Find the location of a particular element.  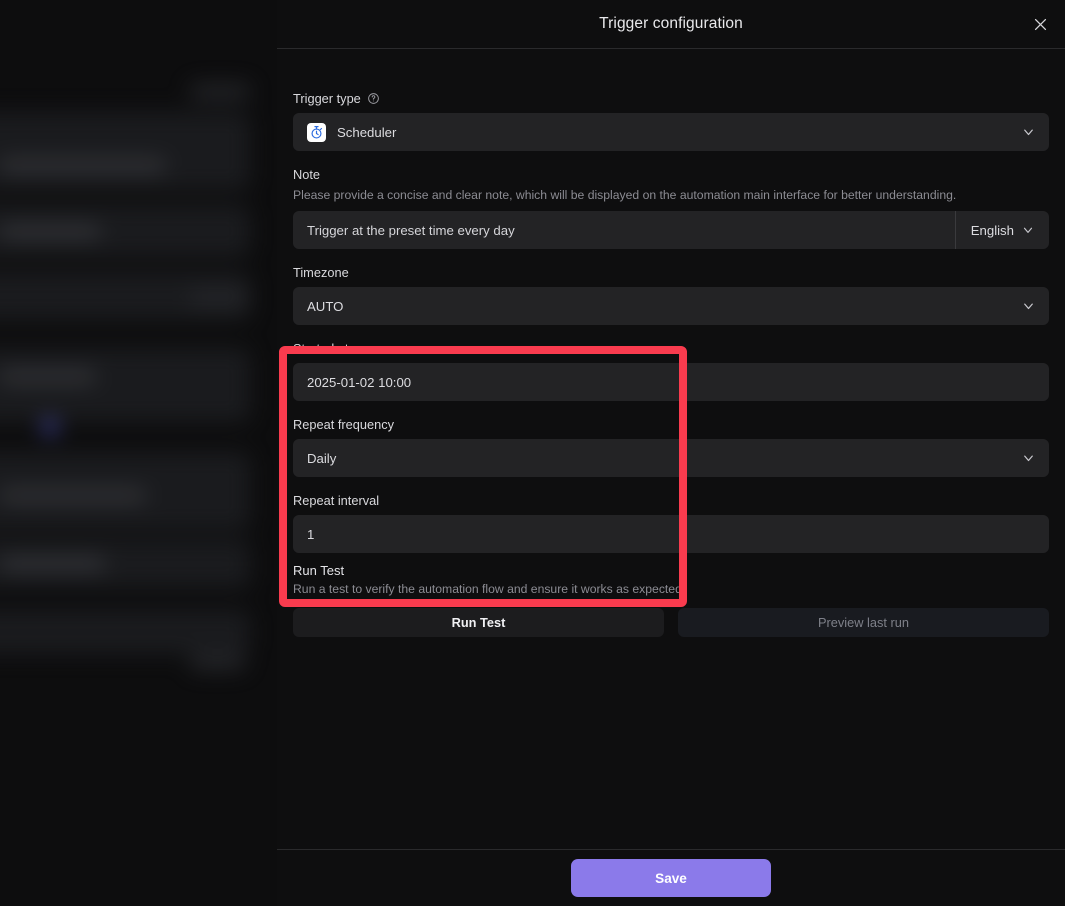

run-test-title: Run Test is located at coordinates (319, 571).